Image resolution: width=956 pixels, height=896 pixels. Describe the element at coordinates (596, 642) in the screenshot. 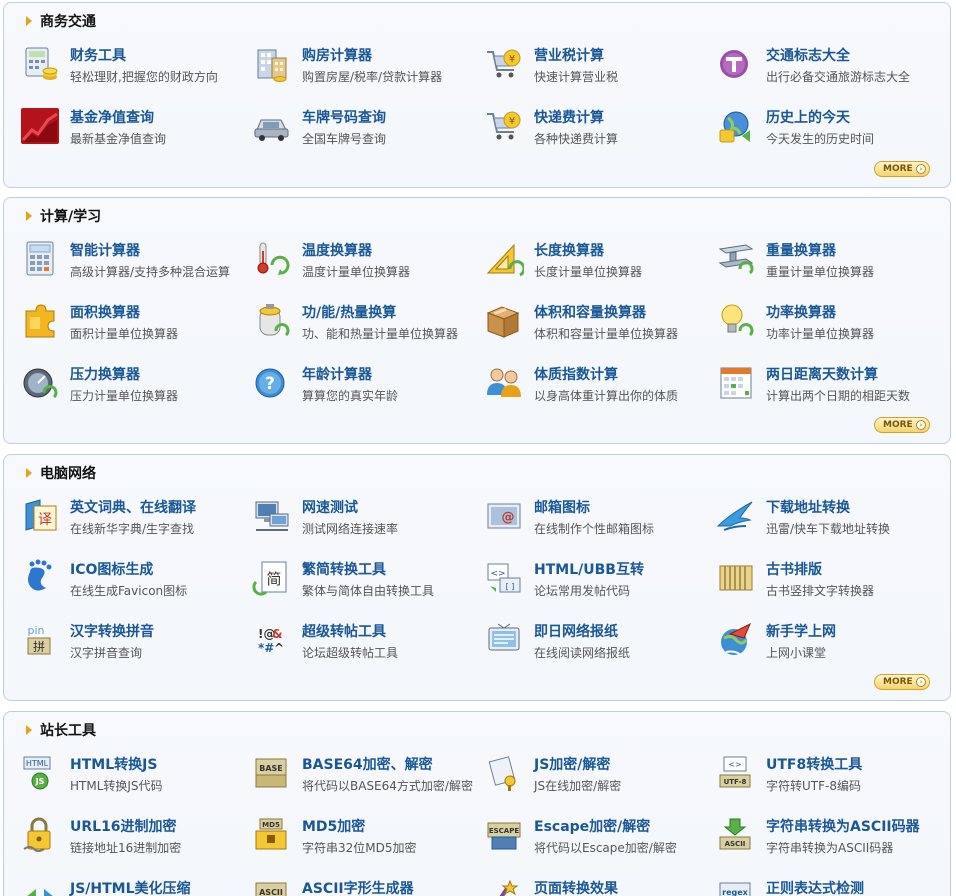

I see `tool-newspaper: 即日网络报纸 在线阅读网络报纸` at that location.